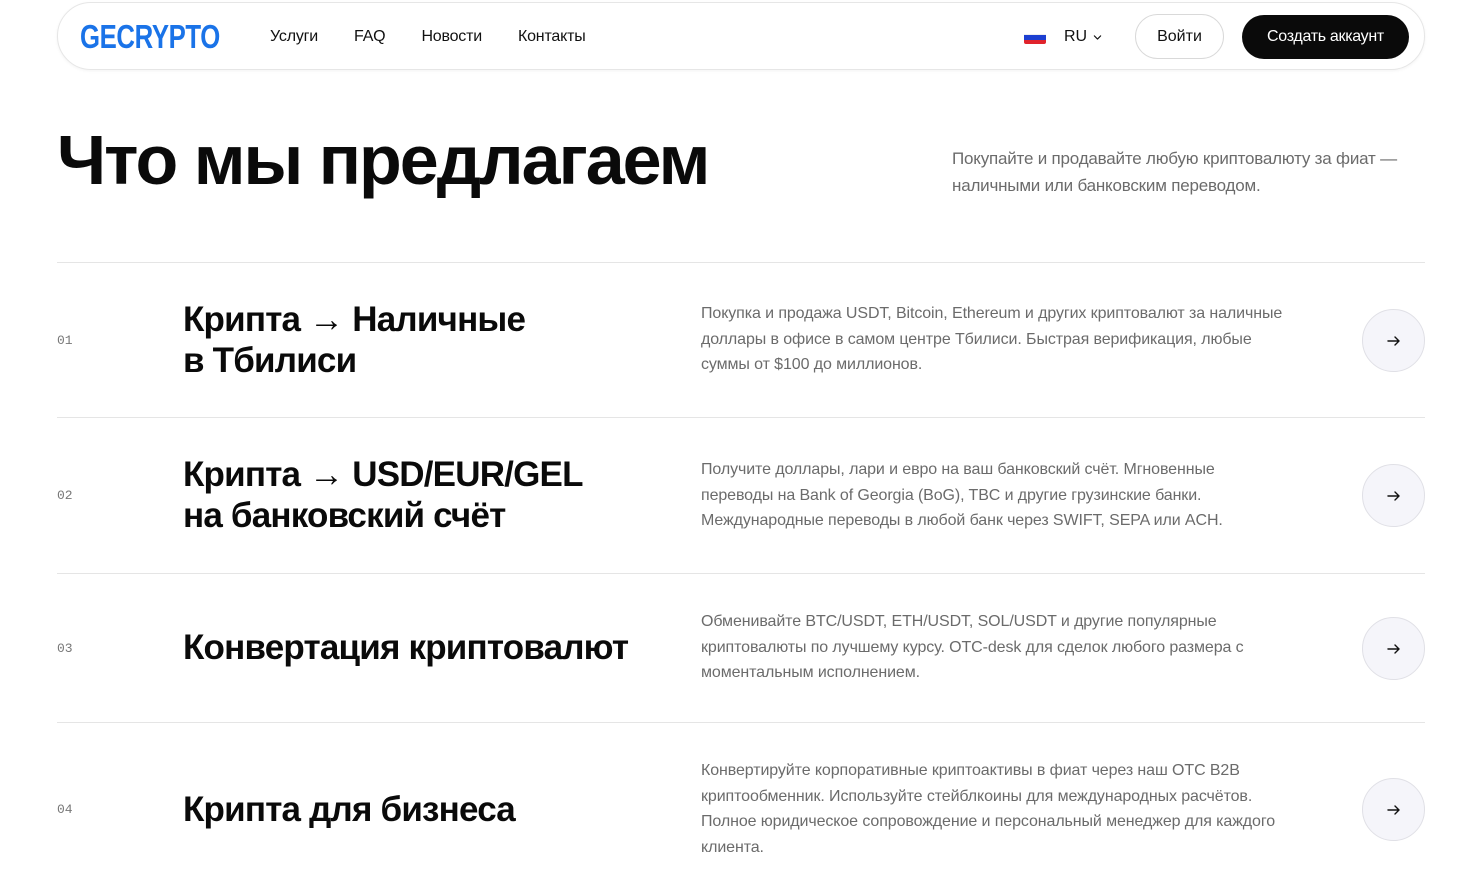 The height and width of the screenshot is (888, 1464). I want to click on page-title: Что мы предлагаем, so click(383, 160).